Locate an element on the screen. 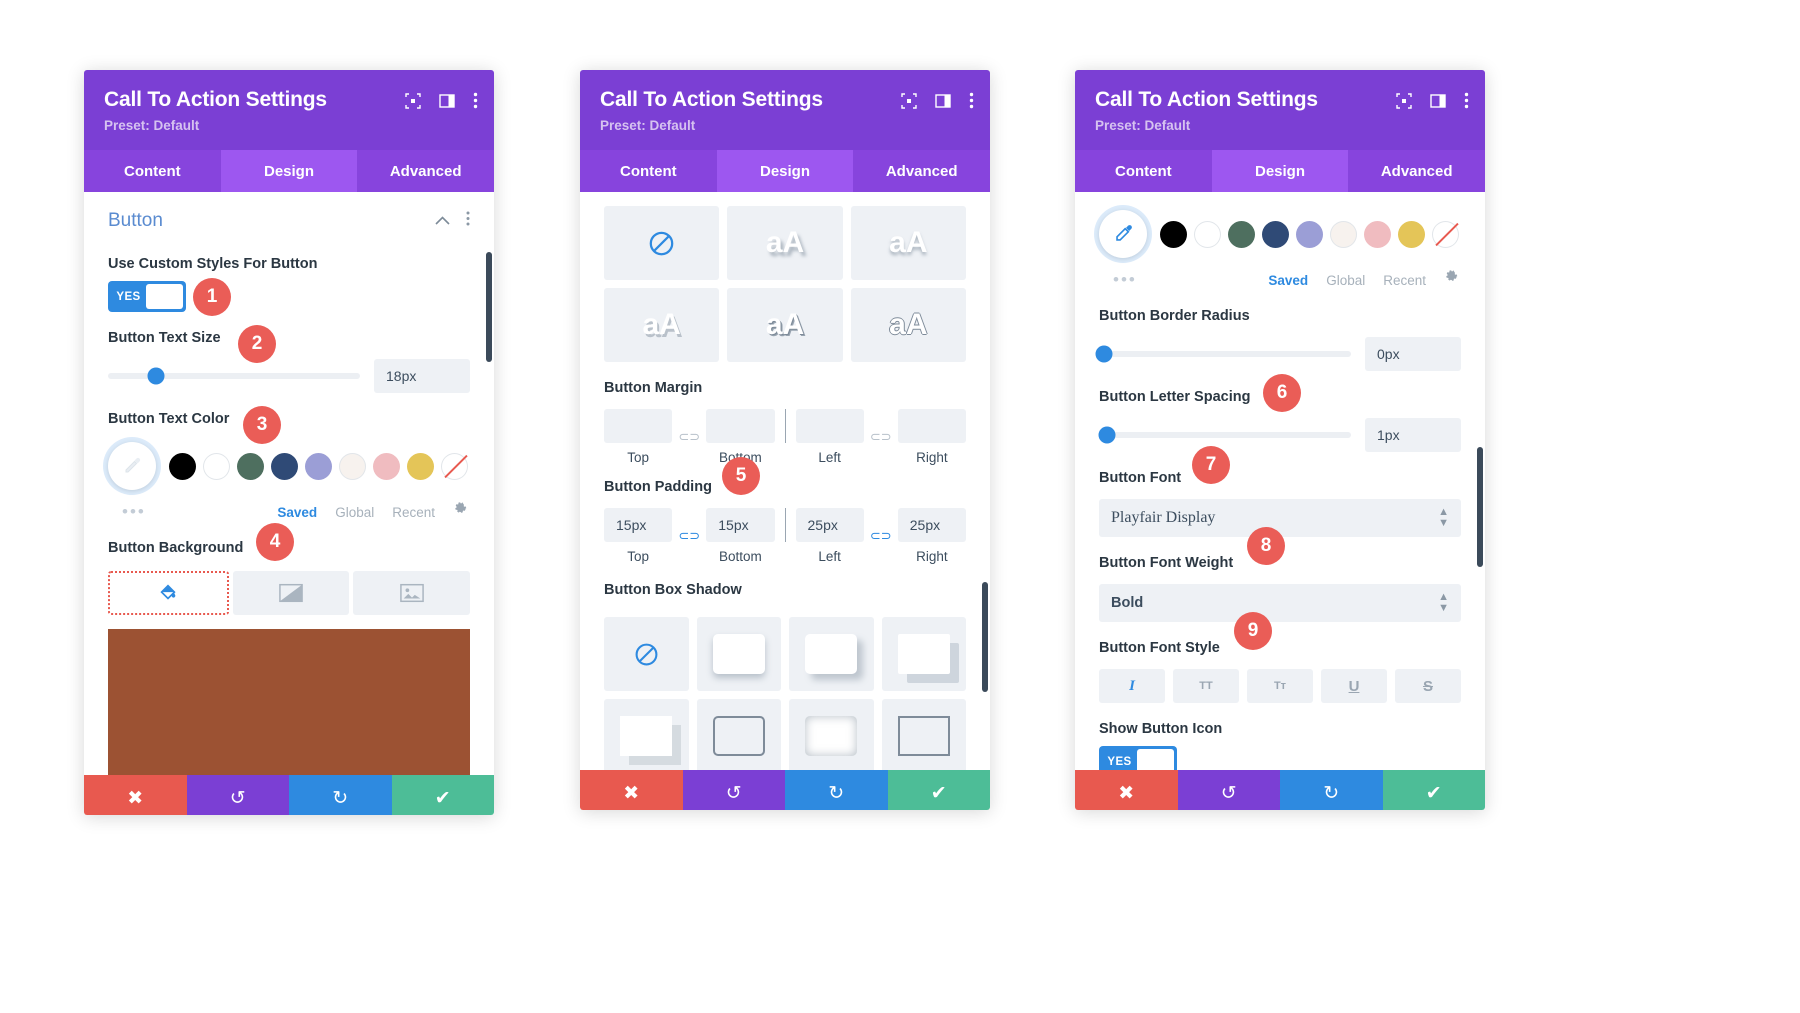  font-style-underline: U is located at coordinates (1354, 686).